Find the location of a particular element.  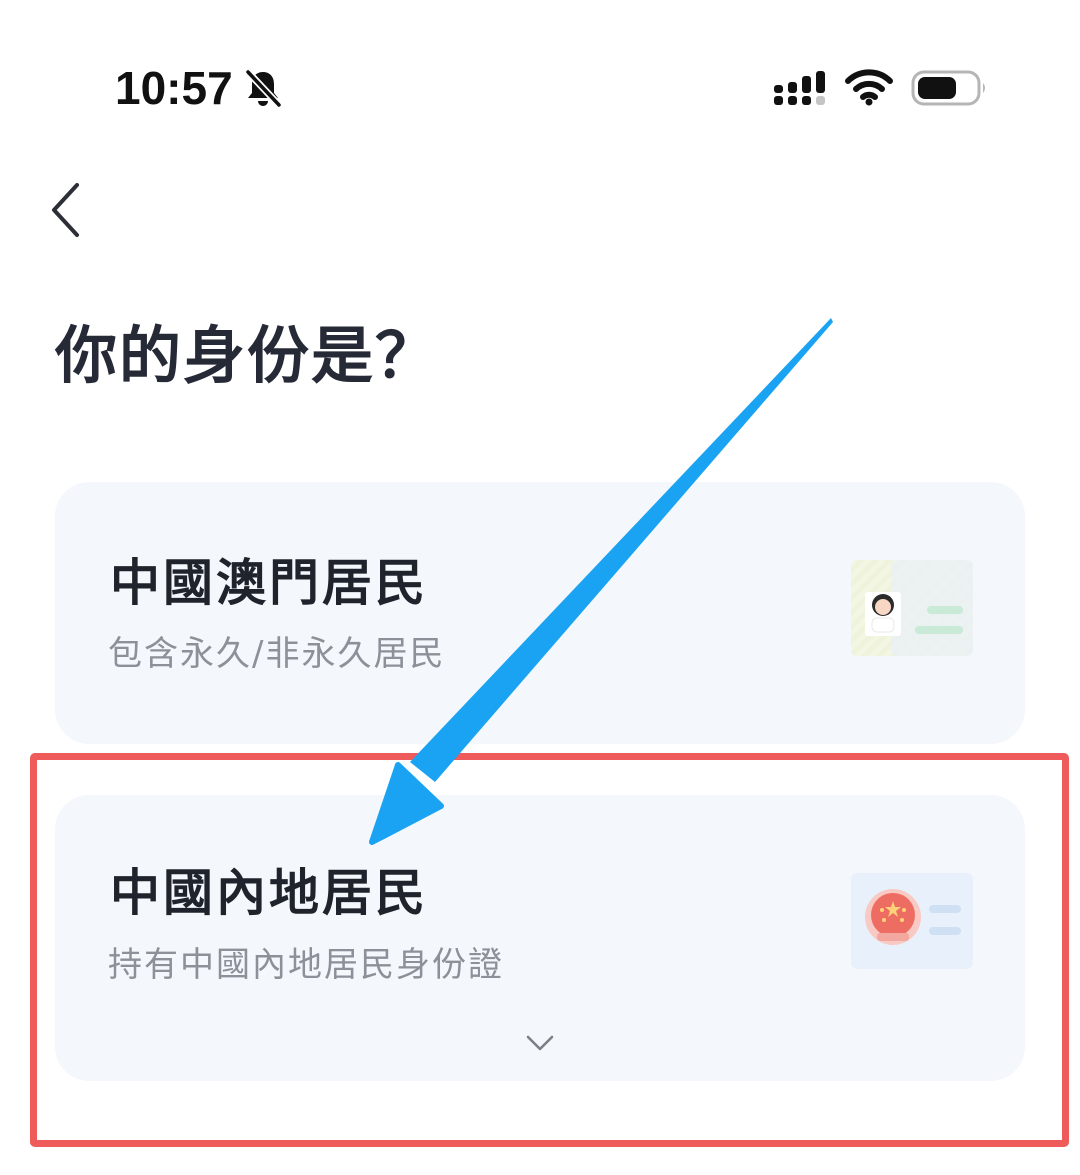

signal-icon is located at coordinates (799, 88).